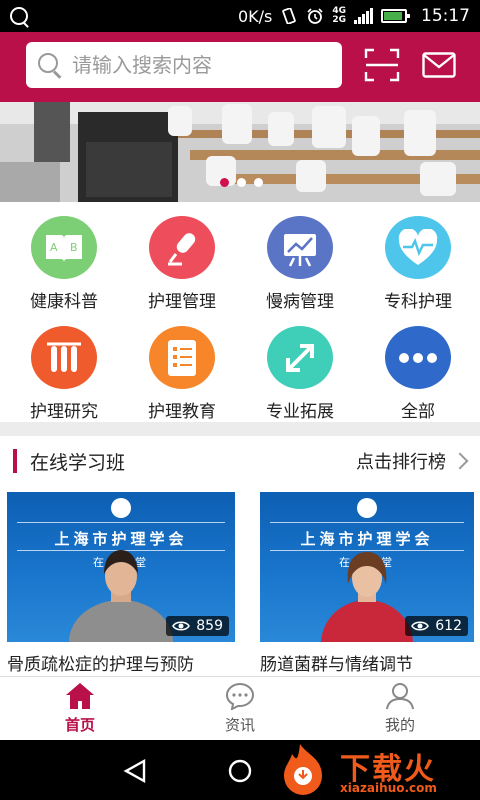 The image size is (480, 800). I want to click on search-bar, so click(184, 65).